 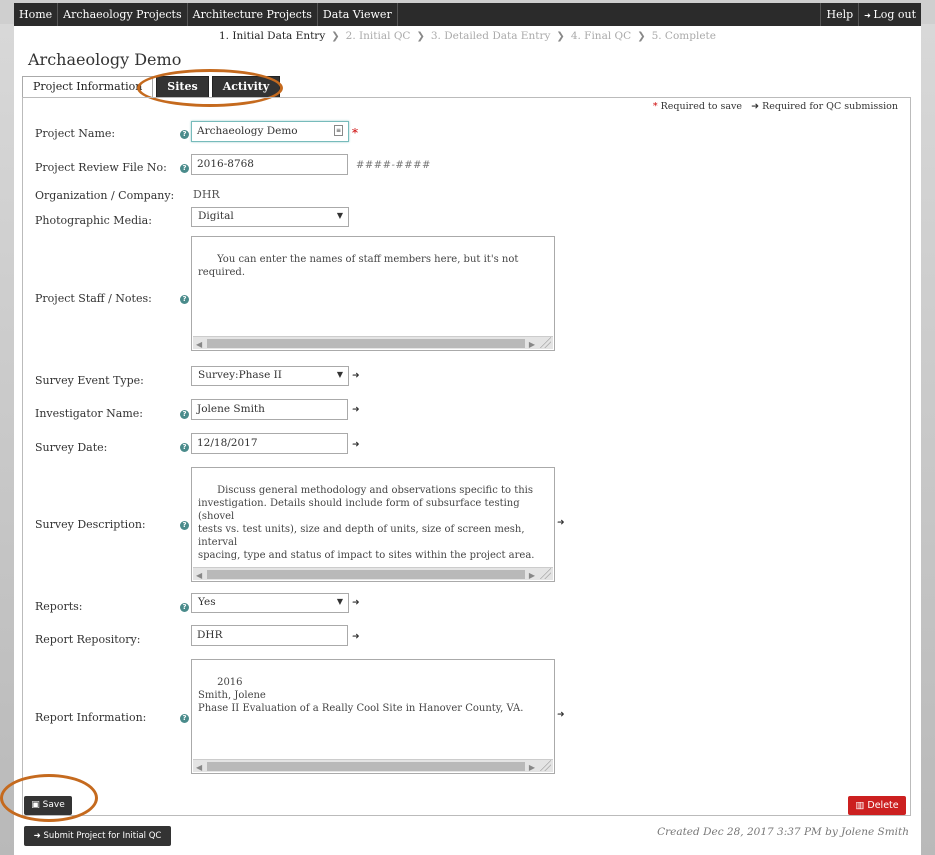 I want to click on project-name-input: Archaeology Demo ≡, so click(x=270, y=131).